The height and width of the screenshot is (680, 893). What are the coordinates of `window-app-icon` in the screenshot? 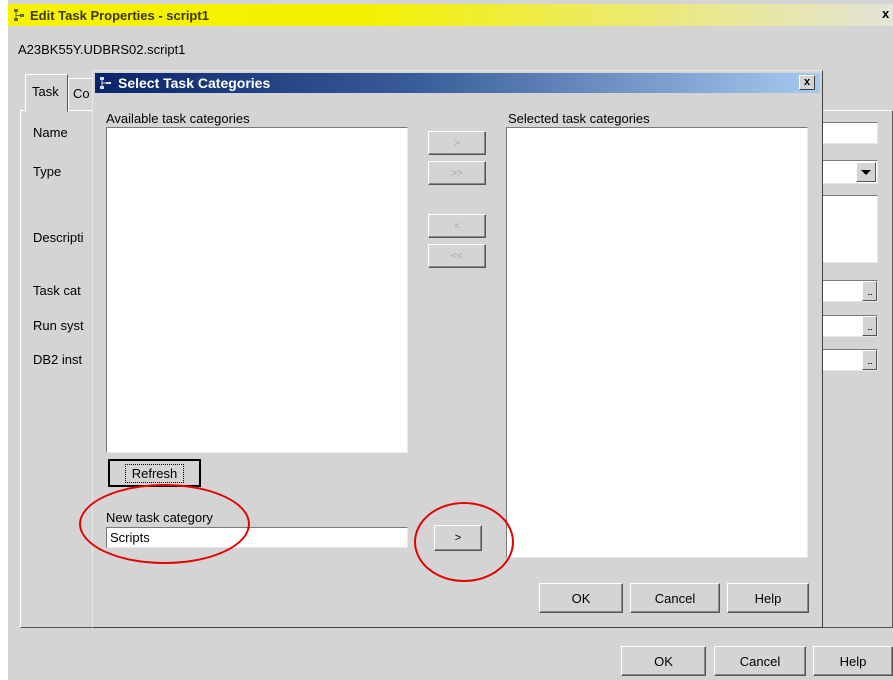 It's located at (20, 15).